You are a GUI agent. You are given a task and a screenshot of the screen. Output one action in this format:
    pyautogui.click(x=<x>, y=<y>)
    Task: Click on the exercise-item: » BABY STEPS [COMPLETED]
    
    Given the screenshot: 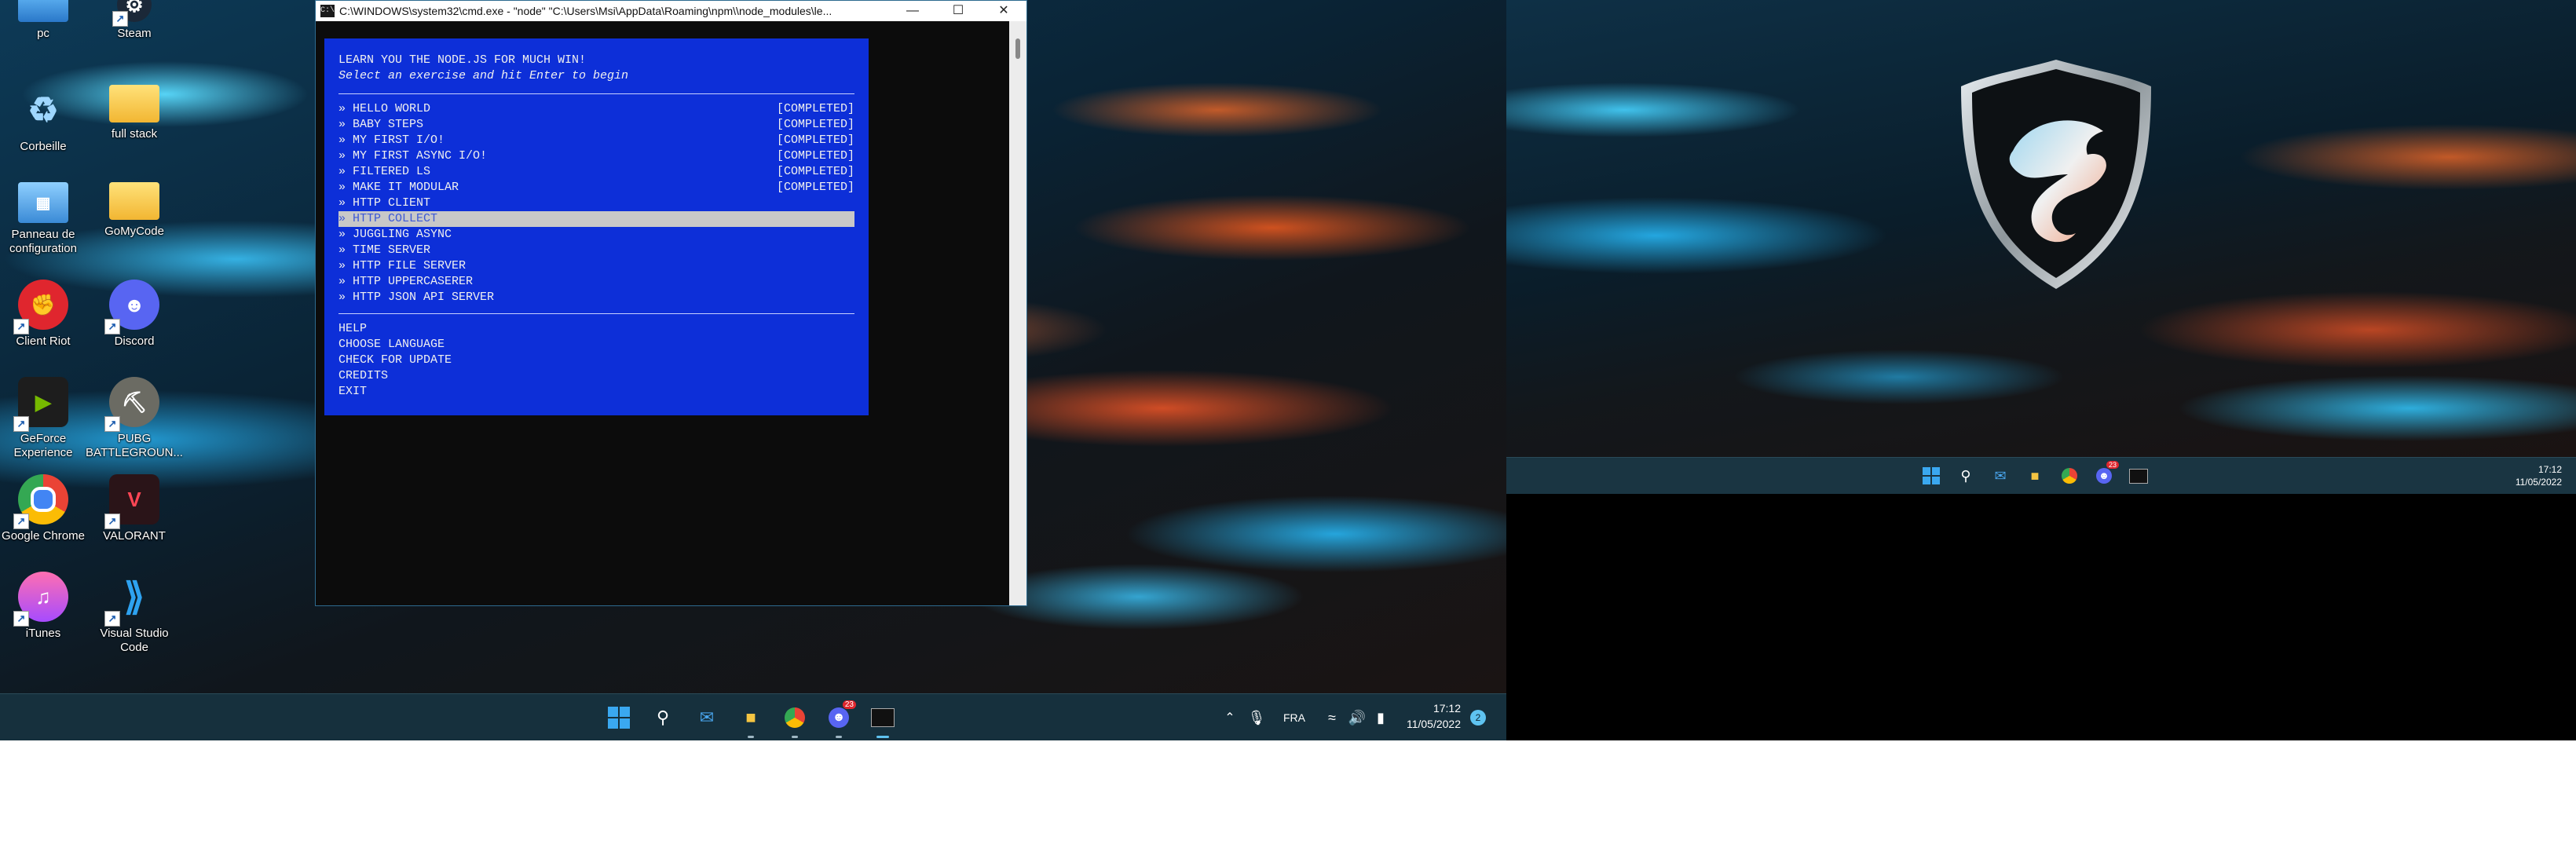 What is the action you would take?
    pyautogui.click(x=596, y=125)
    